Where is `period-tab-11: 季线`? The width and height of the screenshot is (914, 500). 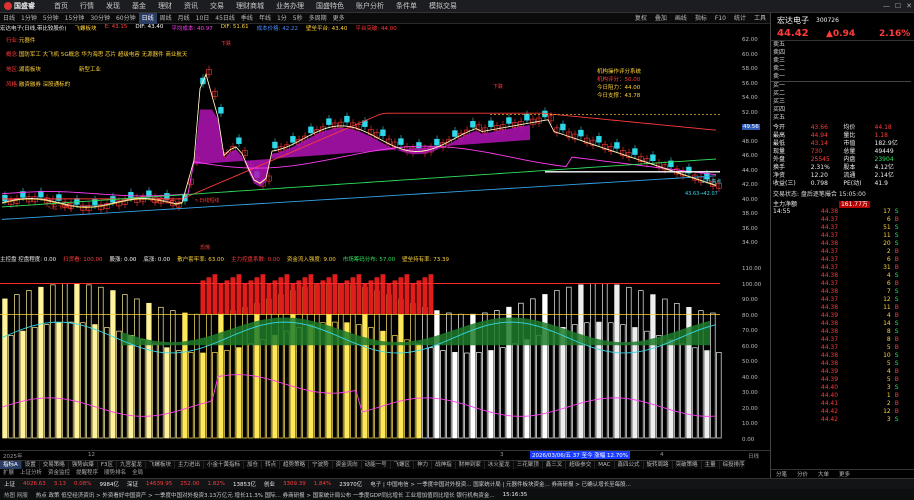 period-tab-11: 季线 is located at coordinates (247, 18).